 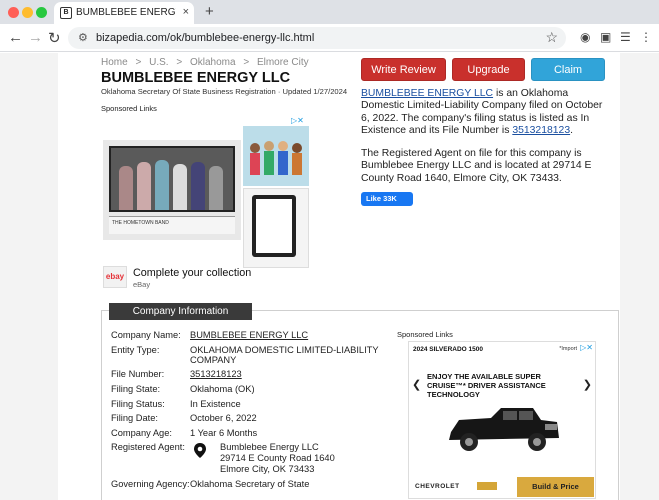 I want to click on ebay-ad: THE HOMETOWN BAND ▷✕, so click(x=206, y=203).